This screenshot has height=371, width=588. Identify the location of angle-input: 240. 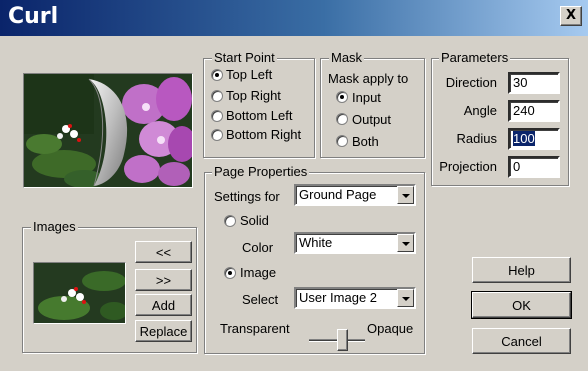
(534, 111).